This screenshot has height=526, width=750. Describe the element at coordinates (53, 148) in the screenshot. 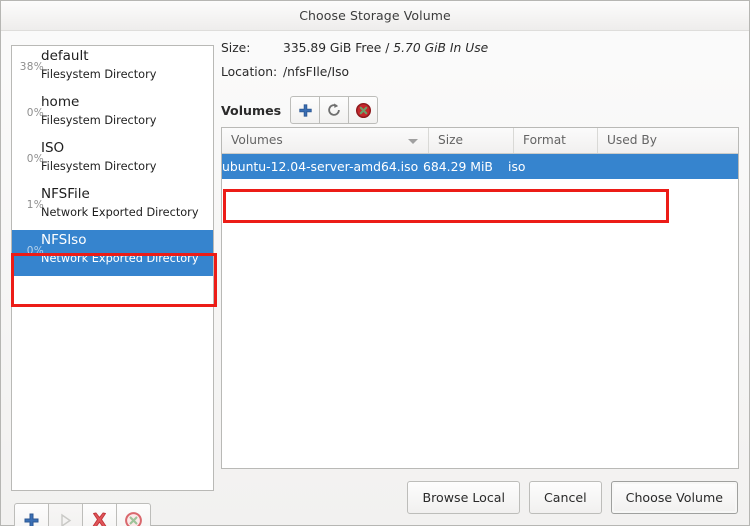

I see `pool-name: ISO` at that location.